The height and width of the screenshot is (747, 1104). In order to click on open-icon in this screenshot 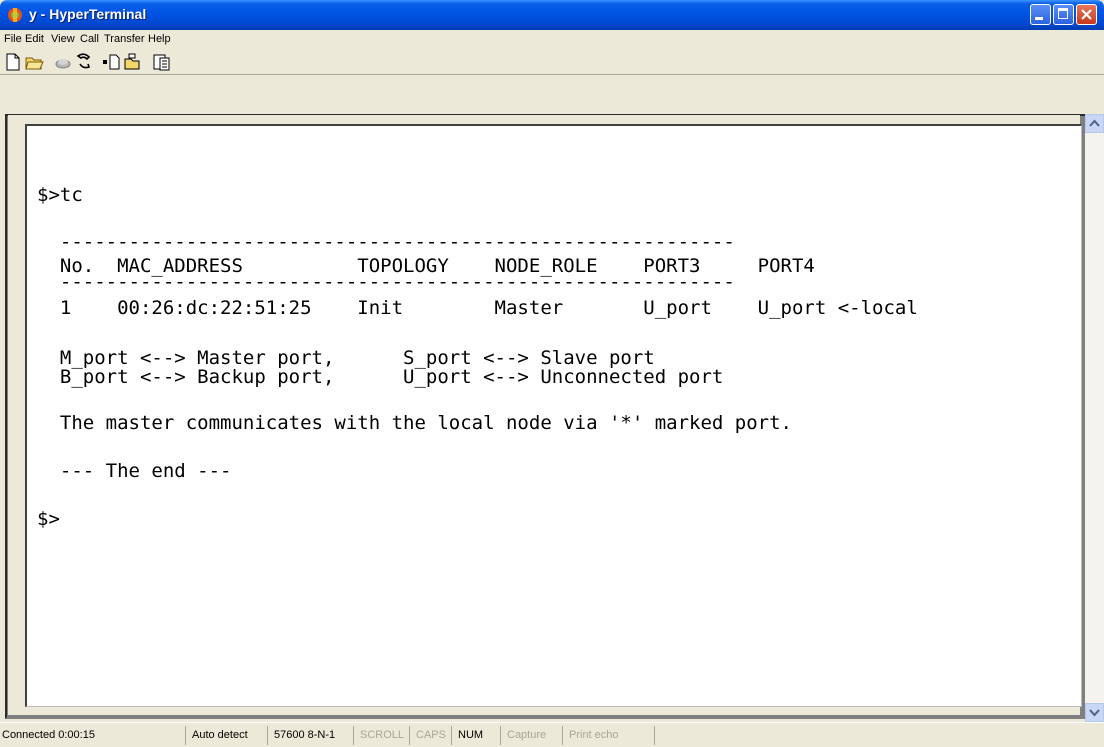, I will do `click(34, 62)`.